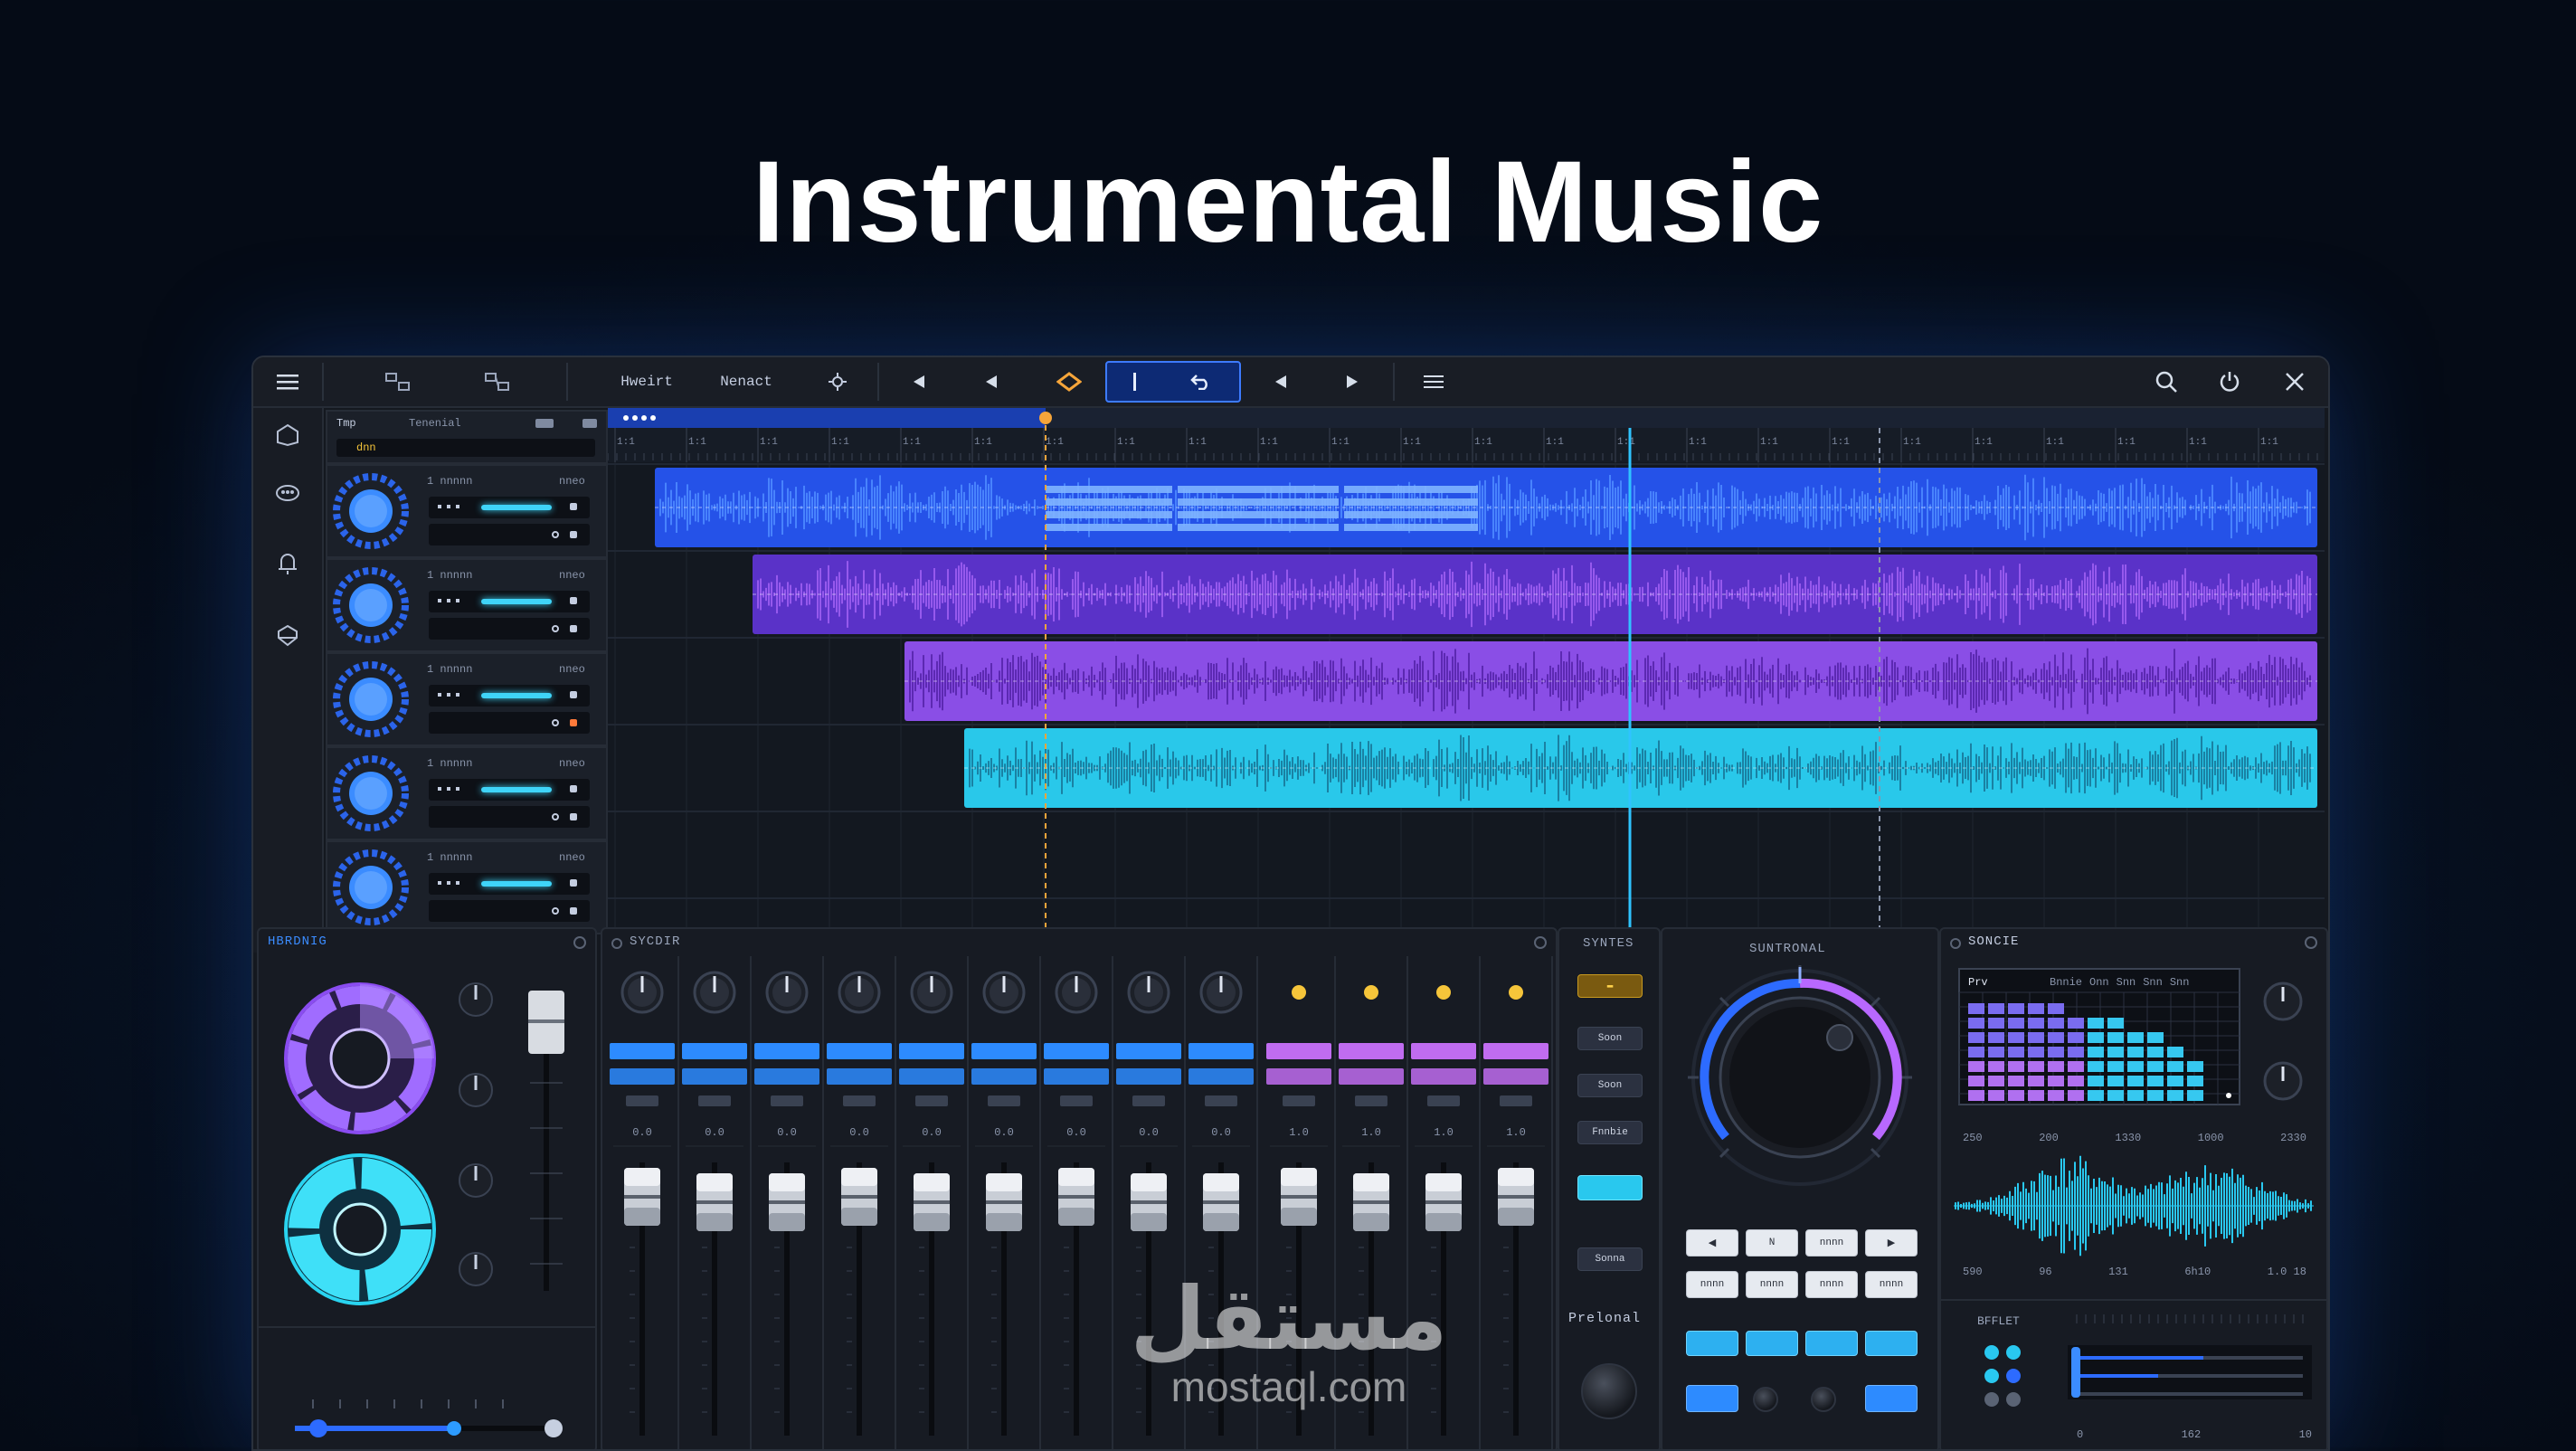 This screenshot has height=1451, width=2576. I want to click on send-button-1: Soon, so click(1610, 1038).